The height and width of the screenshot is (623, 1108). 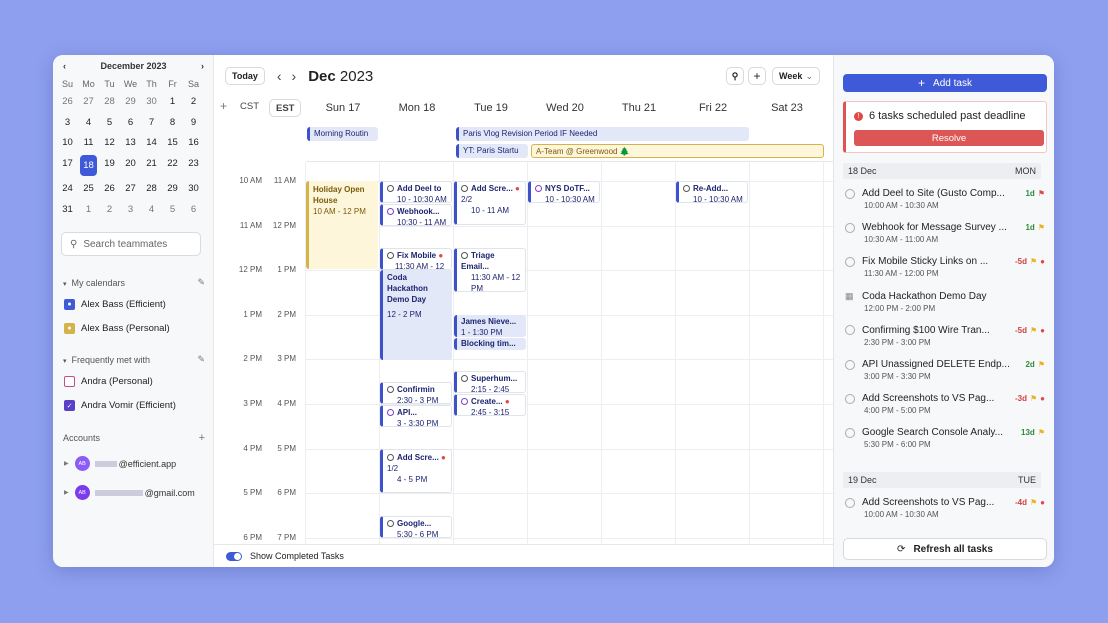 What do you see at coordinates (796, 76) in the screenshot?
I see `view-select: Week ⌄` at bounding box center [796, 76].